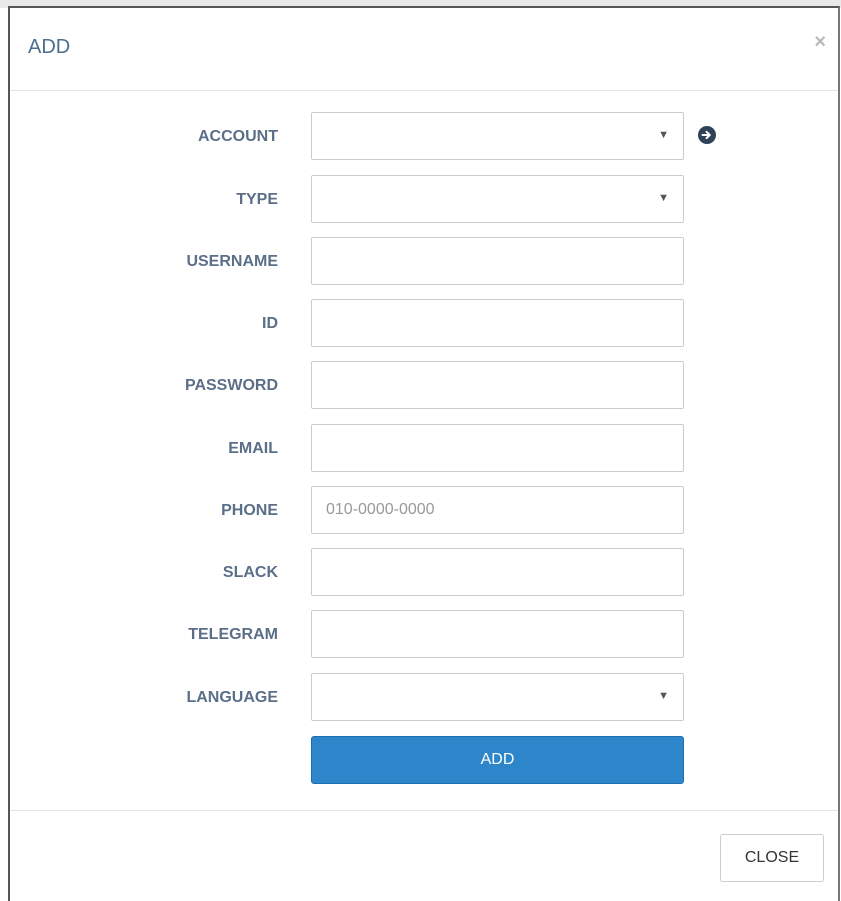 The height and width of the screenshot is (901, 841). I want to click on username-input, so click(497, 261).